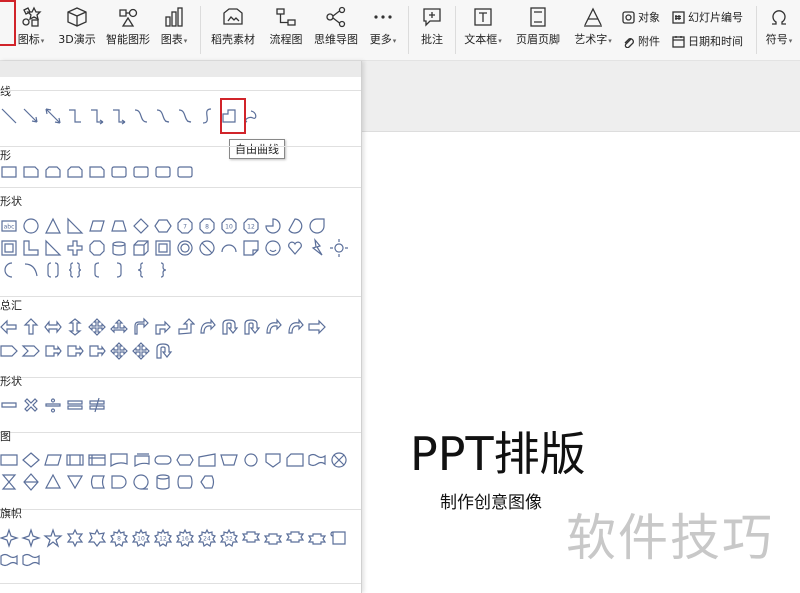 The width and height of the screenshot is (800, 593). Describe the element at coordinates (141, 460) in the screenshot. I see `multi-shape-icon` at that location.